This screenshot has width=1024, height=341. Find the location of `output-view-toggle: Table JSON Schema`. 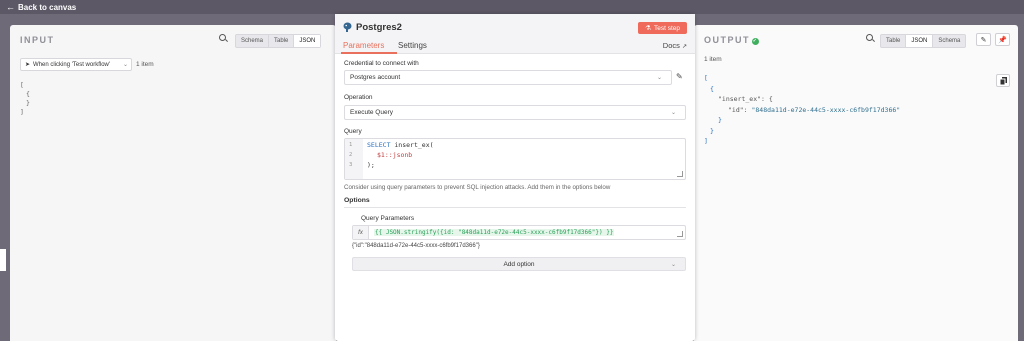

output-view-toggle: Table JSON Schema is located at coordinates (923, 41).